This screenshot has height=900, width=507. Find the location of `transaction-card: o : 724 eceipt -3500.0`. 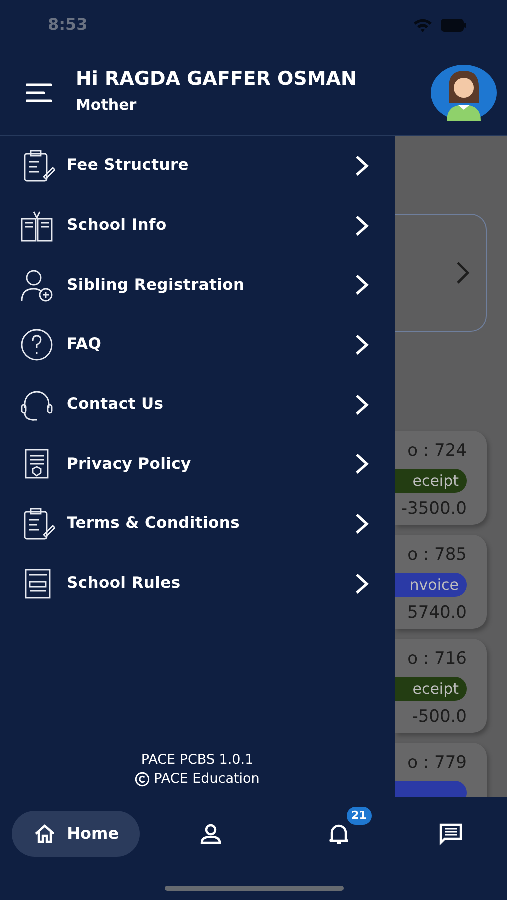

transaction-card: o : 724 eceipt -3500.0 is located at coordinates (441, 478).